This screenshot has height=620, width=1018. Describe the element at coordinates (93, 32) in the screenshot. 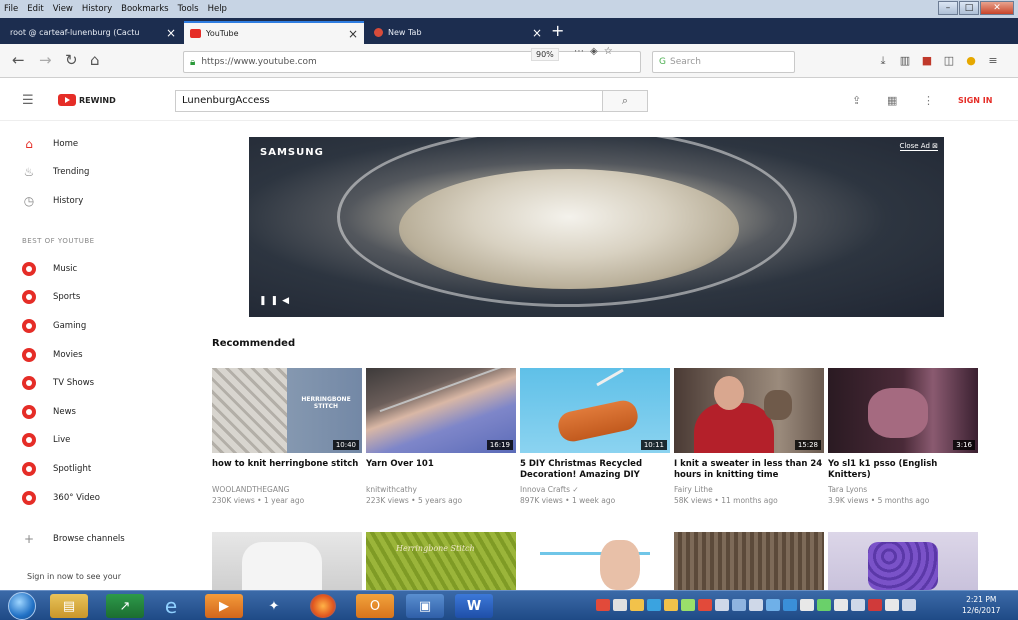

I see `tab-cacti: root @ carteaf-lunenburg (Cactu ×` at that location.